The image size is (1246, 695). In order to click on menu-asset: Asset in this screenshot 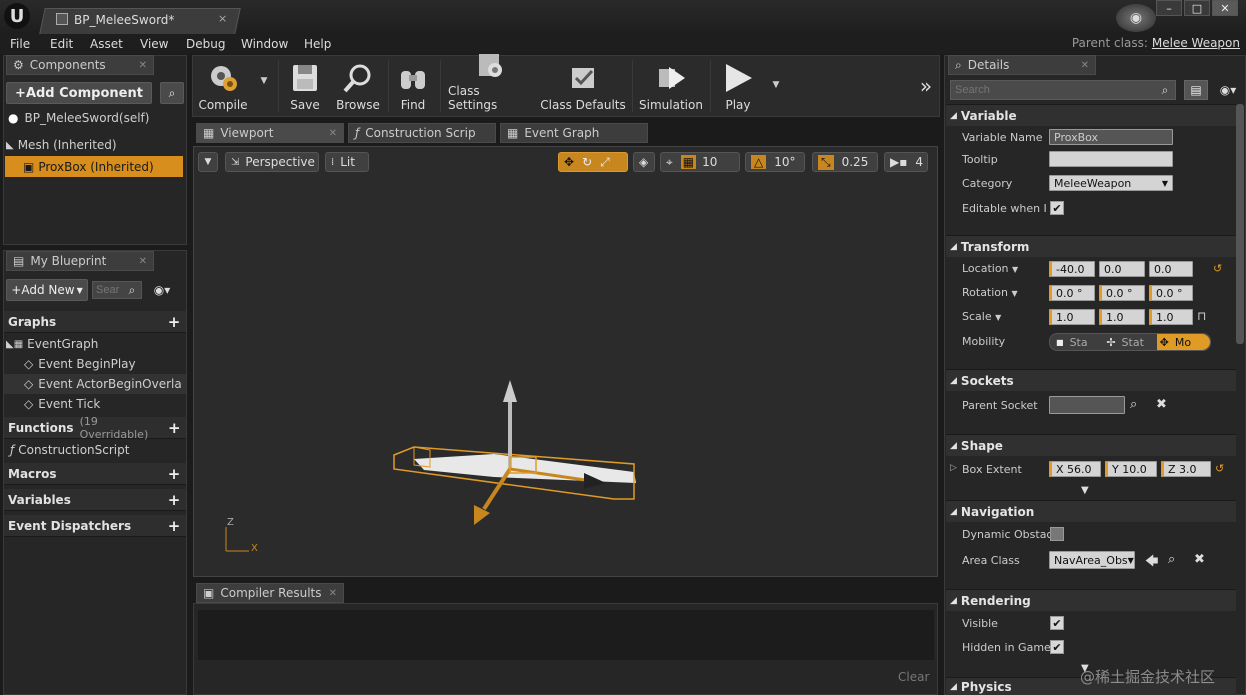, I will do `click(106, 44)`.